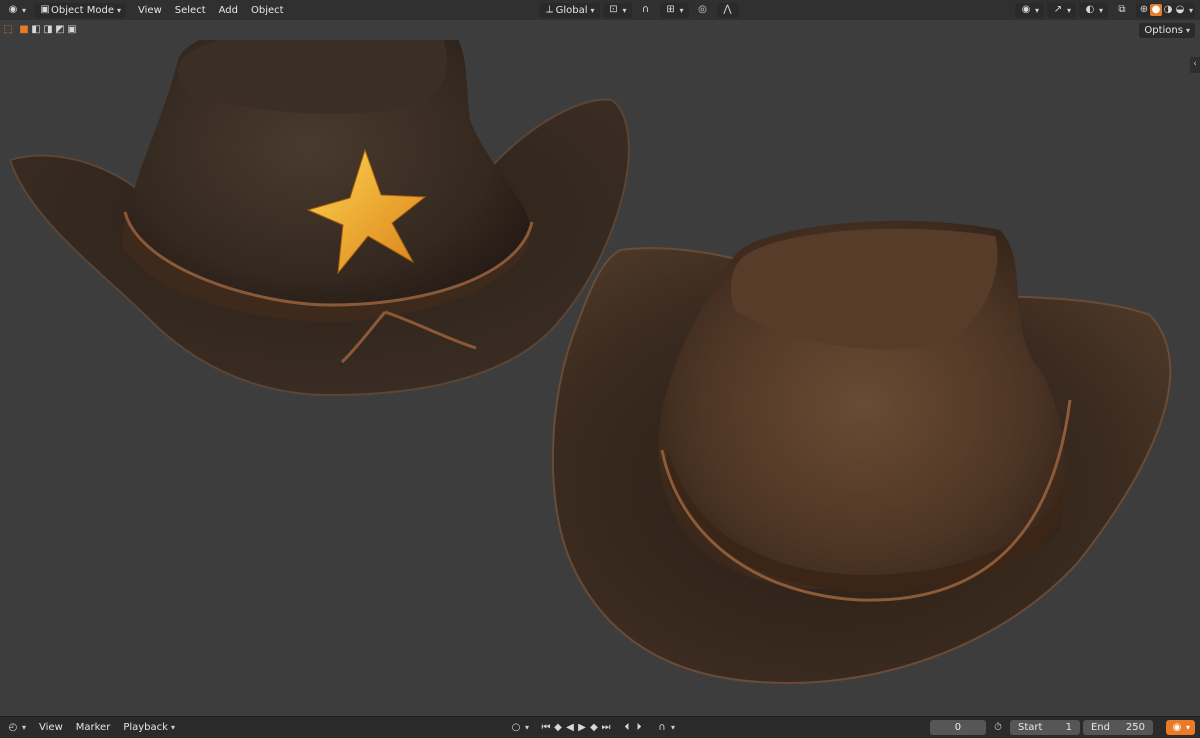 The width and height of the screenshot is (1200, 738). What do you see at coordinates (1026, 9) in the screenshot?
I see `eye-icon: ◉` at bounding box center [1026, 9].